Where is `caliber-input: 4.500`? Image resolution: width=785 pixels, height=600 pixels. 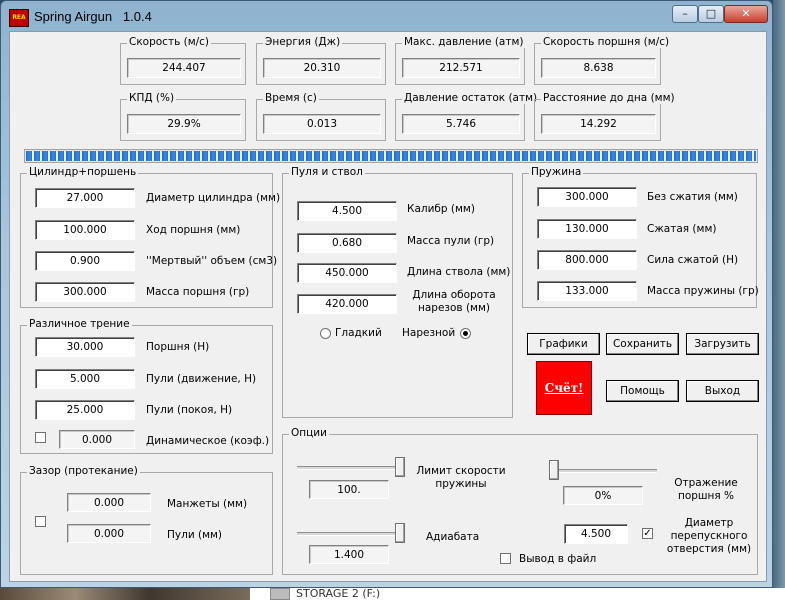
caliber-input: 4.500 is located at coordinates (347, 211).